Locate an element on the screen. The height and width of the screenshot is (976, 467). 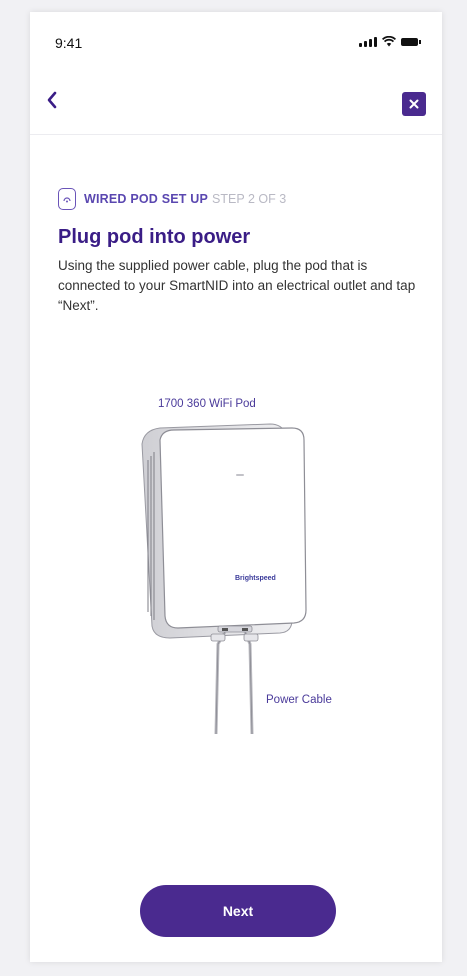
battery-icon is located at coordinates (411, 41).